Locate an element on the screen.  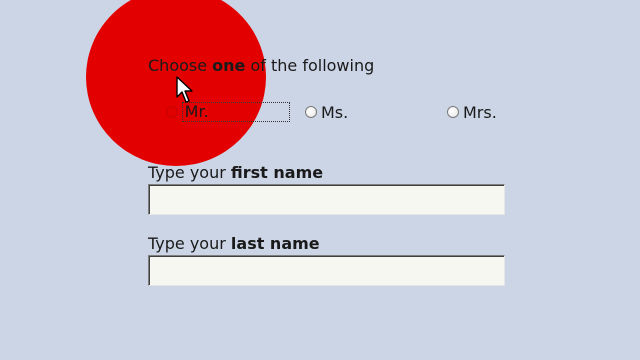
radio-option-ms: Ms. is located at coordinates (326, 112).